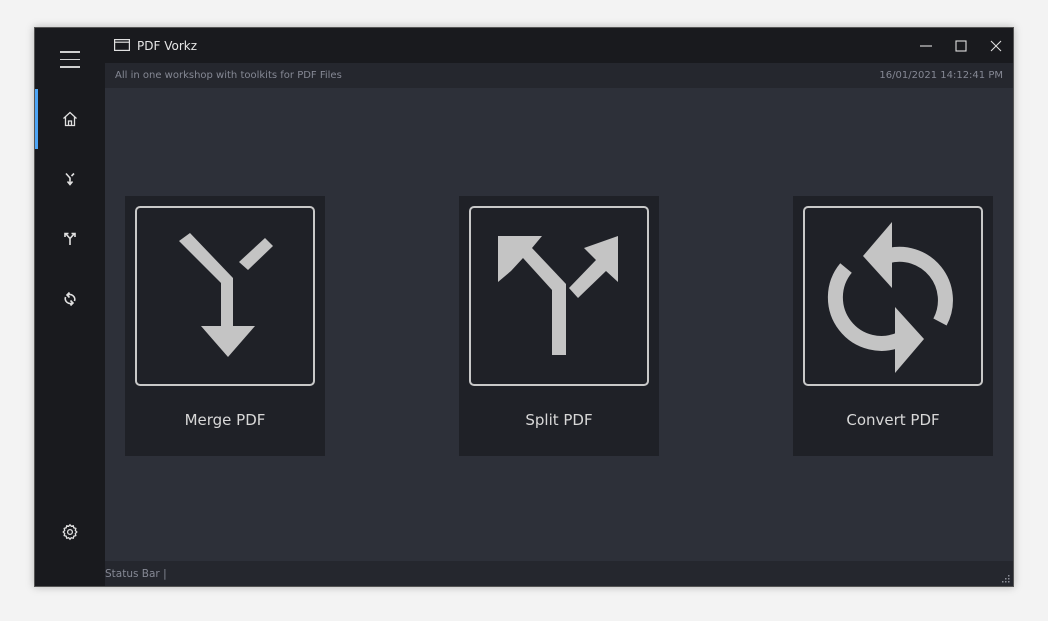 This screenshot has height=621, width=1048. I want to click on close-button, so click(995, 45).